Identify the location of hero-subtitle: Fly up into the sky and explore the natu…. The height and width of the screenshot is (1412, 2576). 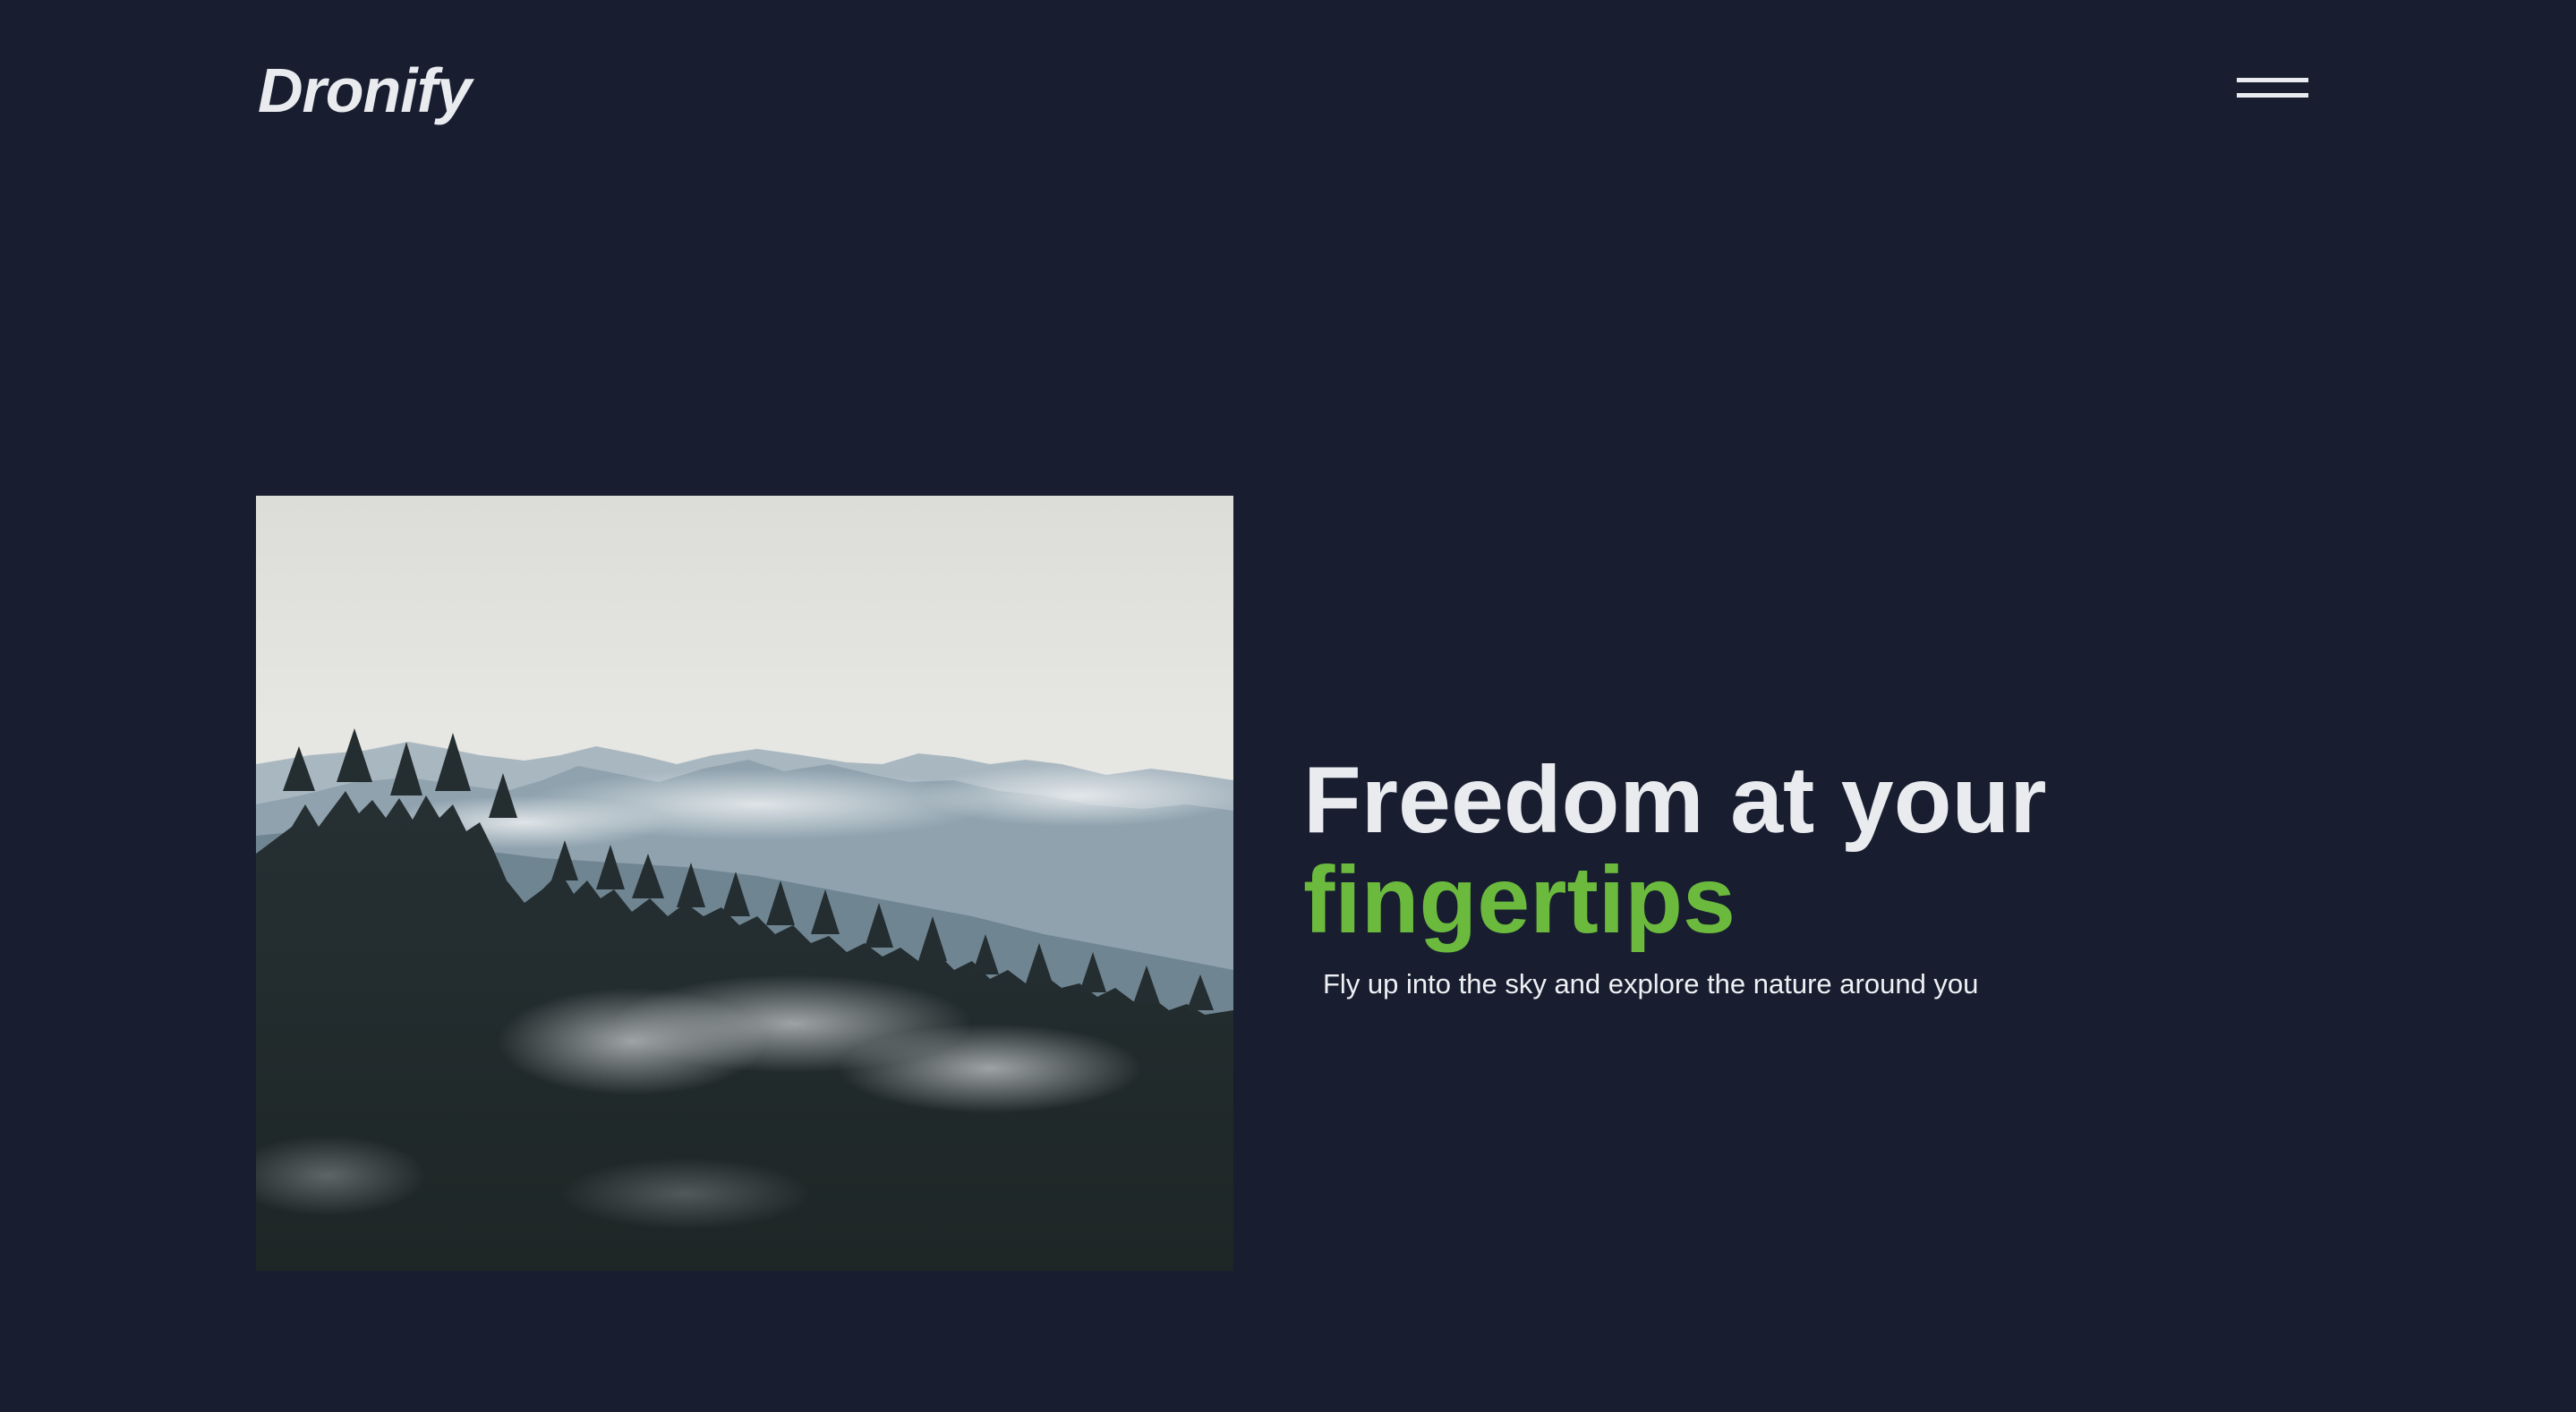
(1651, 983).